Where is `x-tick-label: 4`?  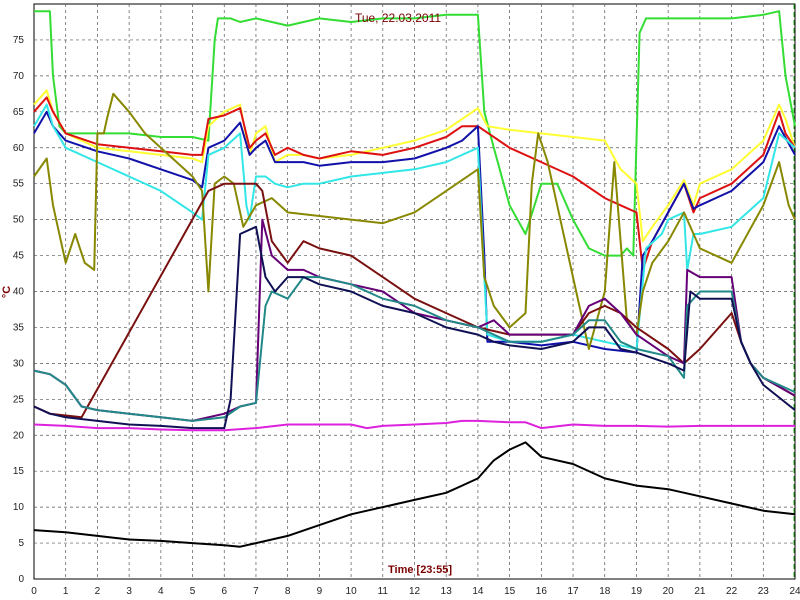 x-tick-label: 4 is located at coordinates (161, 591).